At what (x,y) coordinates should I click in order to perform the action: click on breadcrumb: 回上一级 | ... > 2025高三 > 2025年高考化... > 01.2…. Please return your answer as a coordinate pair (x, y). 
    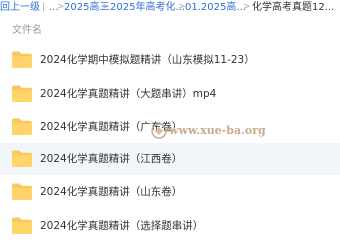
    Looking at the image, I should click on (170, 8).